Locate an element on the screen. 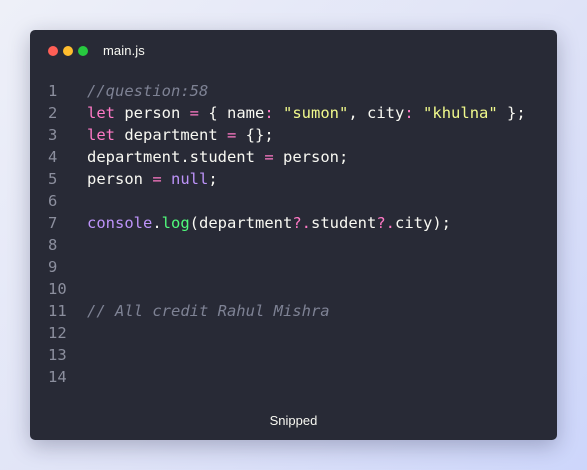 This screenshot has width=587, height=470. code-line: 11 // All credit Rahul Mishra is located at coordinates (293, 311).